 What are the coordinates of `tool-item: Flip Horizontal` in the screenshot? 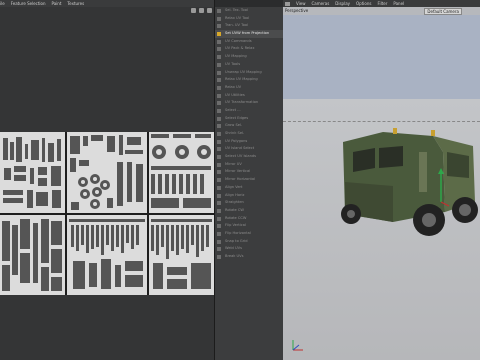 It's located at (249, 234).